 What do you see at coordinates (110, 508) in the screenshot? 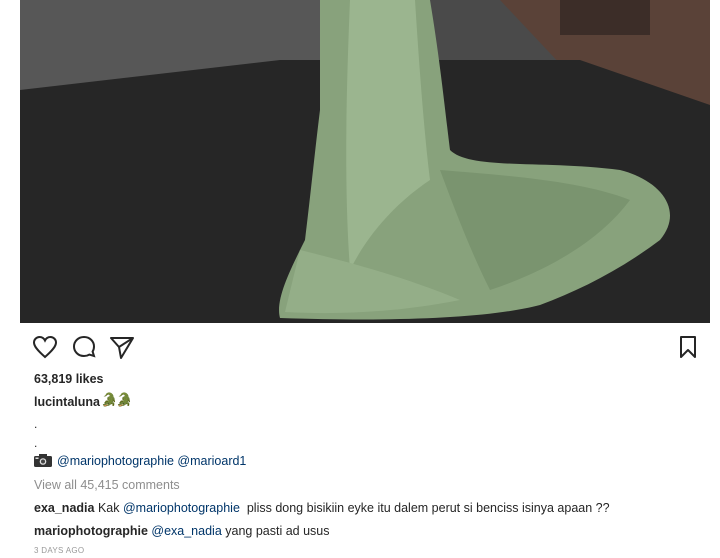
I see `comment-prefix: Kak` at bounding box center [110, 508].